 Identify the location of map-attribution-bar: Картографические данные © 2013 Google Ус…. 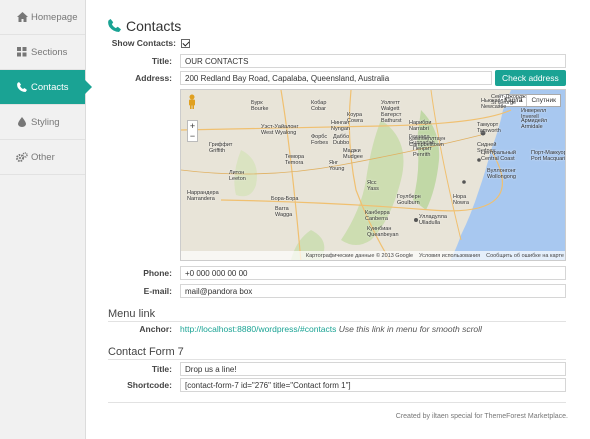
(373, 255).